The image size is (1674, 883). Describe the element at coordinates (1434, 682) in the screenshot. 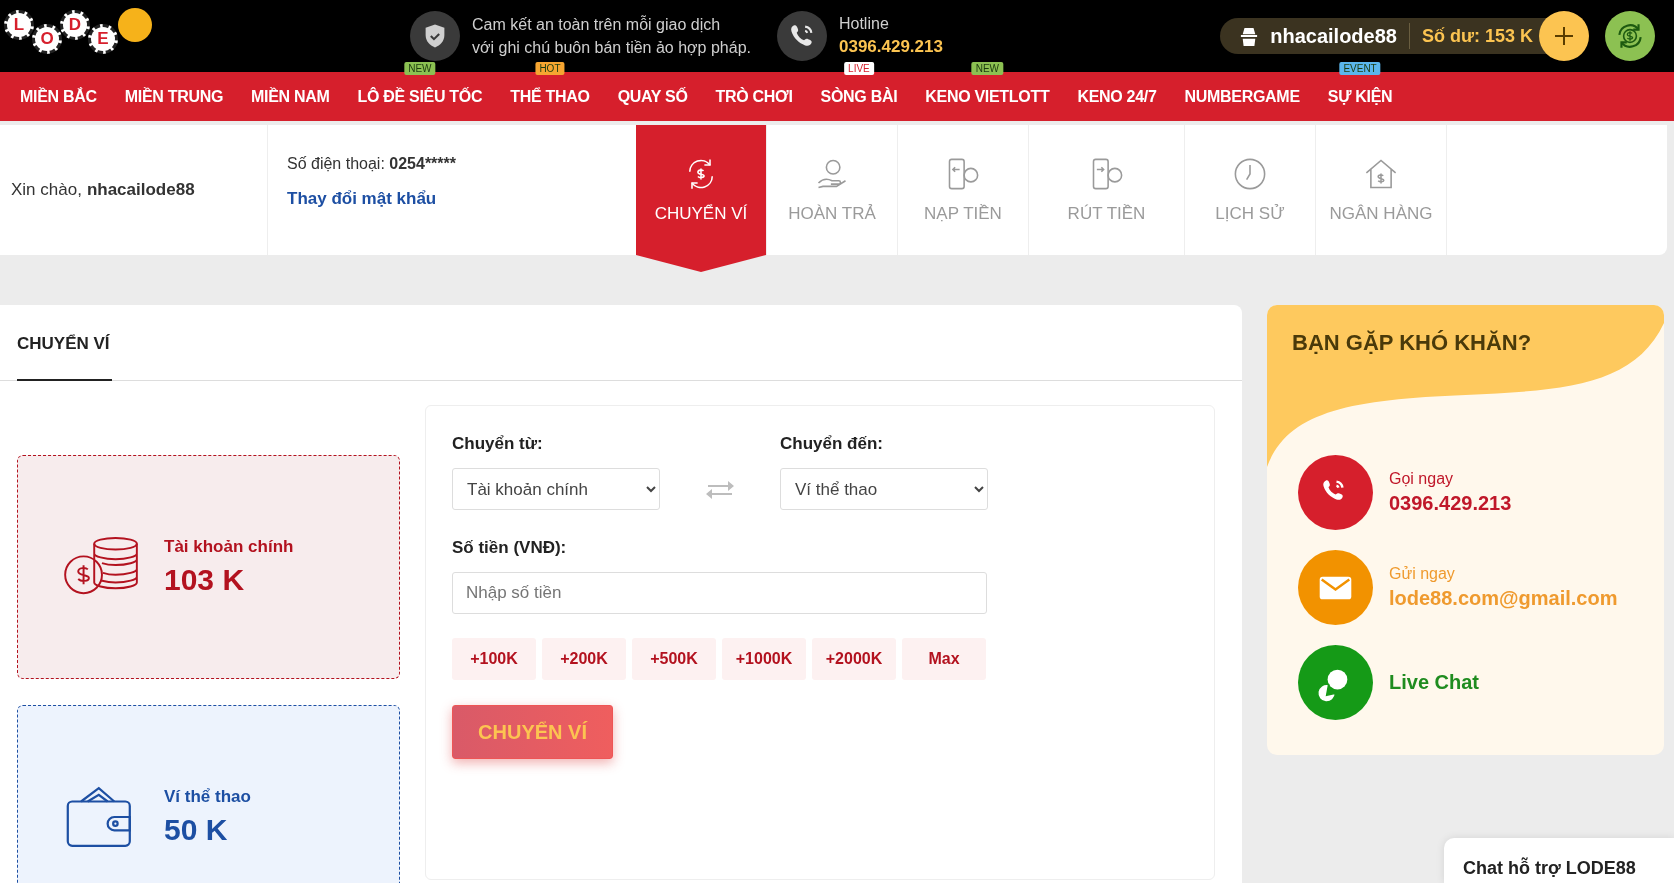

I see `contact-value: Live Chat` at that location.